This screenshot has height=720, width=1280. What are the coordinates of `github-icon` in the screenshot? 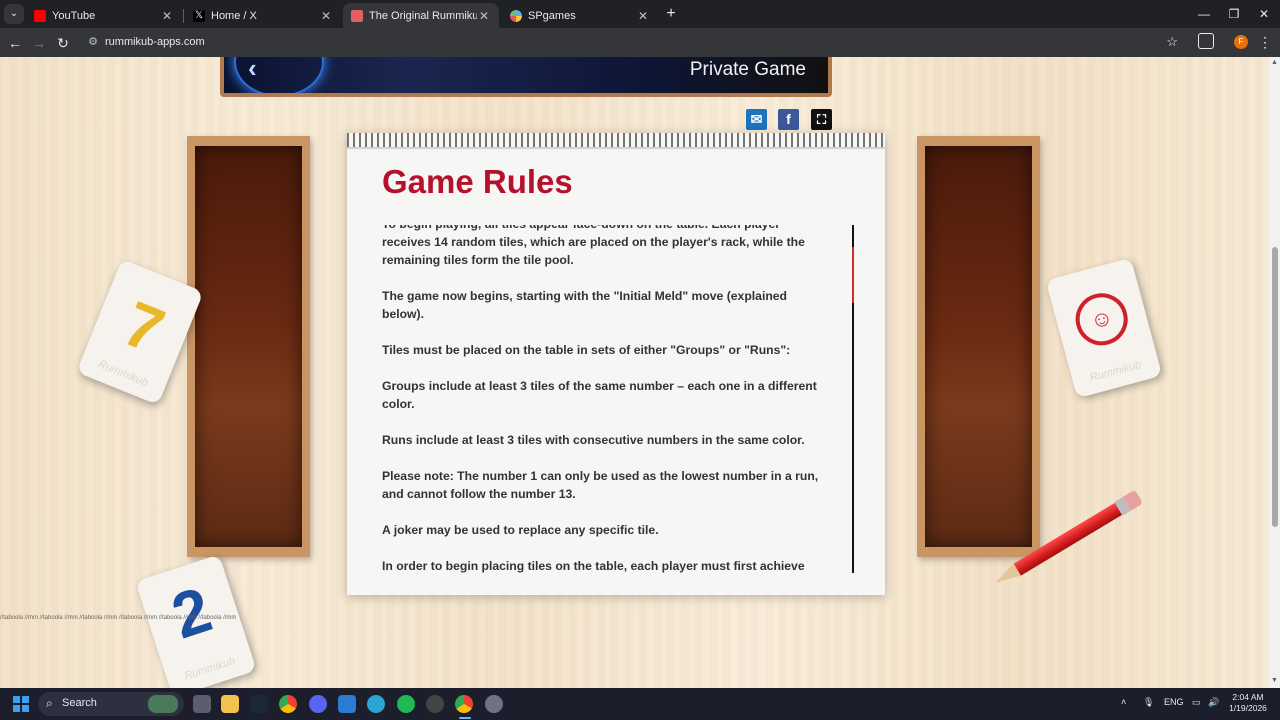 It's located at (435, 704).